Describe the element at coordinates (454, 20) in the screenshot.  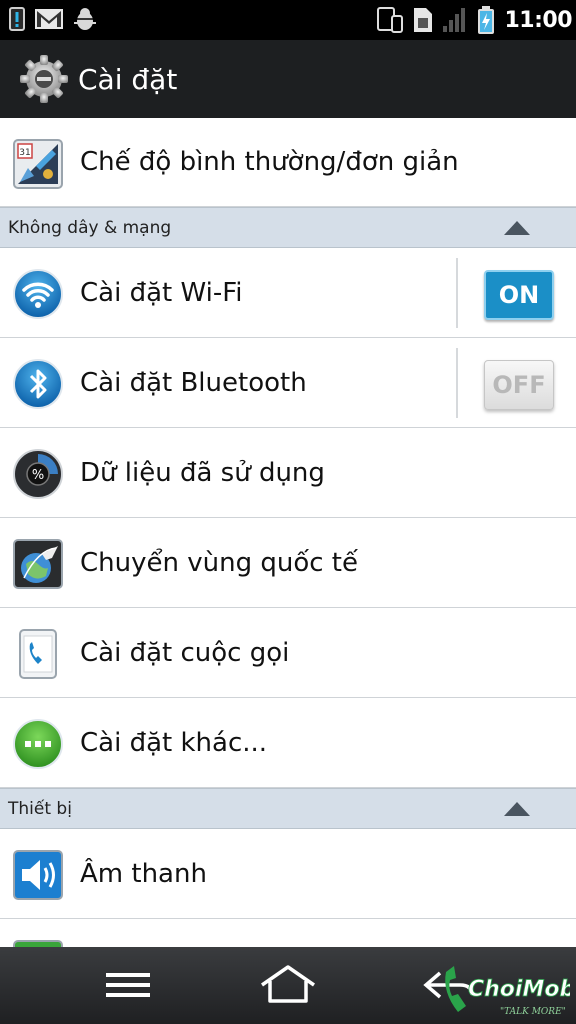
I see `signal-icon` at that location.